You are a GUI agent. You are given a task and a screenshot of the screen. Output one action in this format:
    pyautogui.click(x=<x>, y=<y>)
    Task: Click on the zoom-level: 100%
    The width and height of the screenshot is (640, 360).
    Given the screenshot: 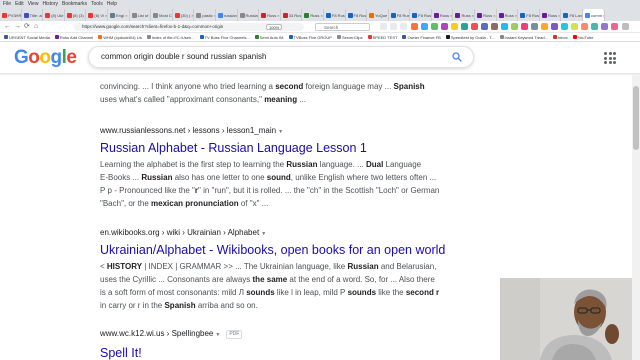 What is the action you would take?
    pyautogui.click(x=274, y=27)
    